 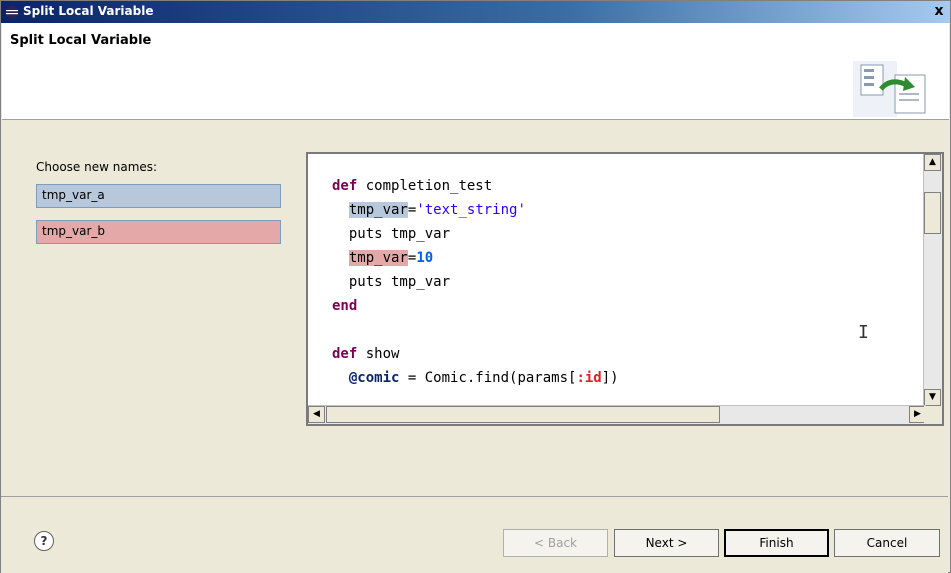 What do you see at coordinates (88, 11) in the screenshot?
I see `window-title: Split Local Variable` at bounding box center [88, 11].